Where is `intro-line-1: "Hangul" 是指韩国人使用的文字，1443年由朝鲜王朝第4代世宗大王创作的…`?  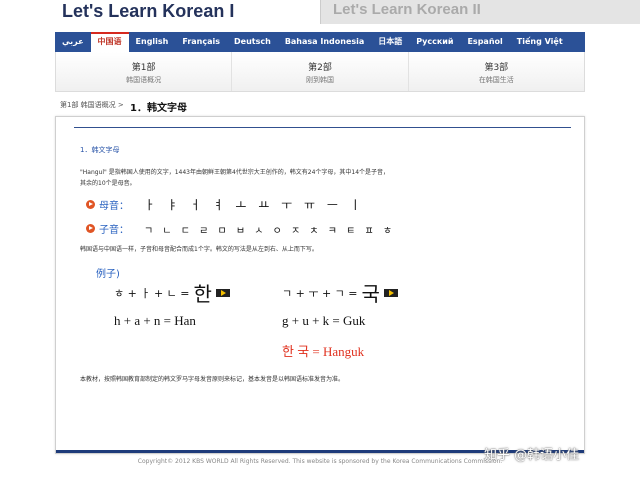
intro-line-1: "Hangul" 是指韩国人使用的文字，1443年由朝鲜王朝第4代世宗大王创作的… is located at coordinates (235, 172).